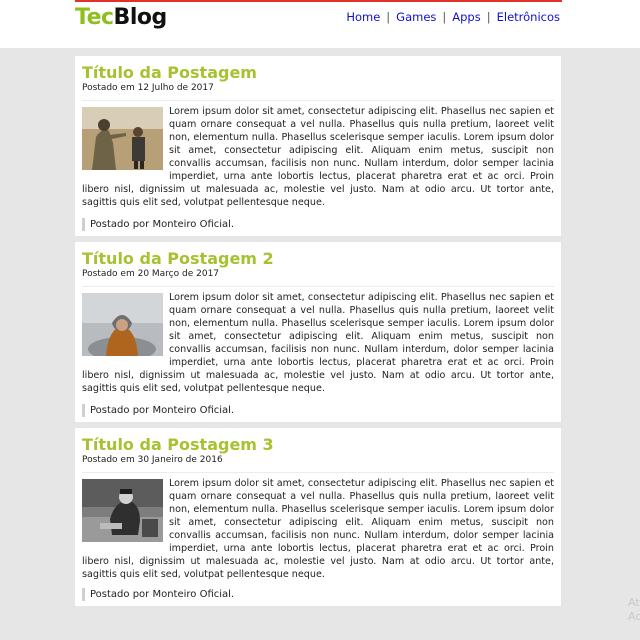 Image resolution: width=640 pixels, height=640 pixels. Describe the element at coordinates (416, 17) in the screenshot. I see `nav-item-games: Games` at that location.